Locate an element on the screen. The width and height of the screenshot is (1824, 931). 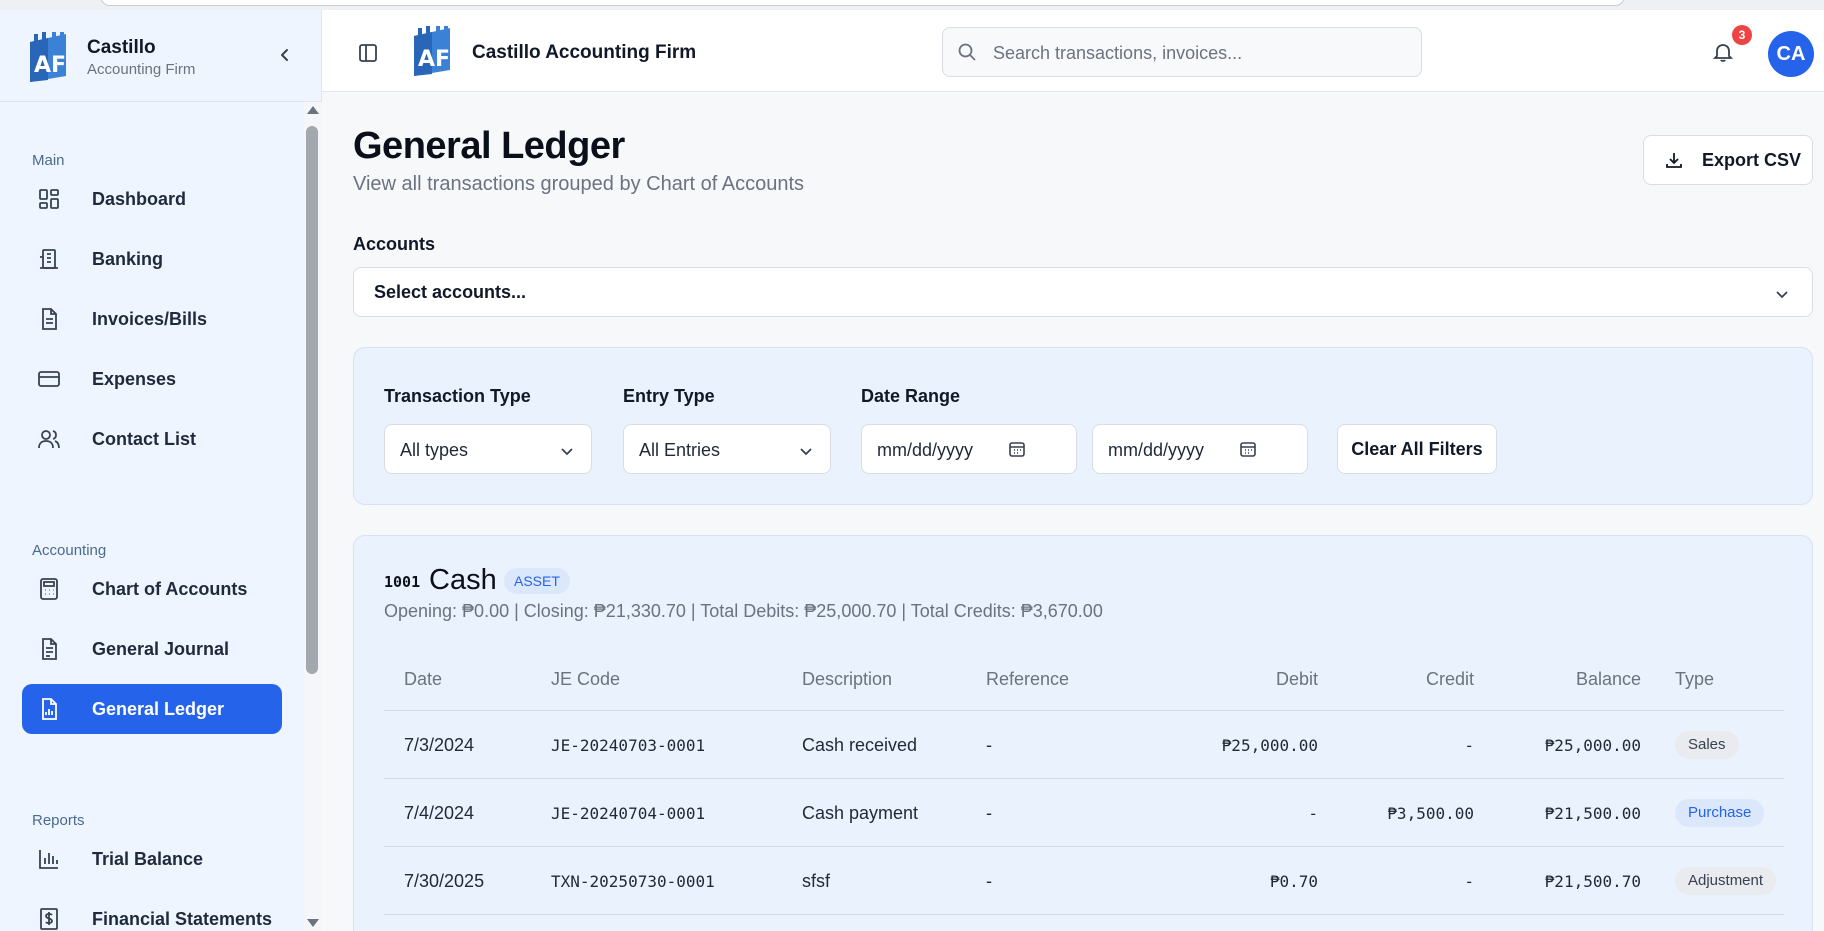
column-header-date: Date is located at coordinates (423, 679).